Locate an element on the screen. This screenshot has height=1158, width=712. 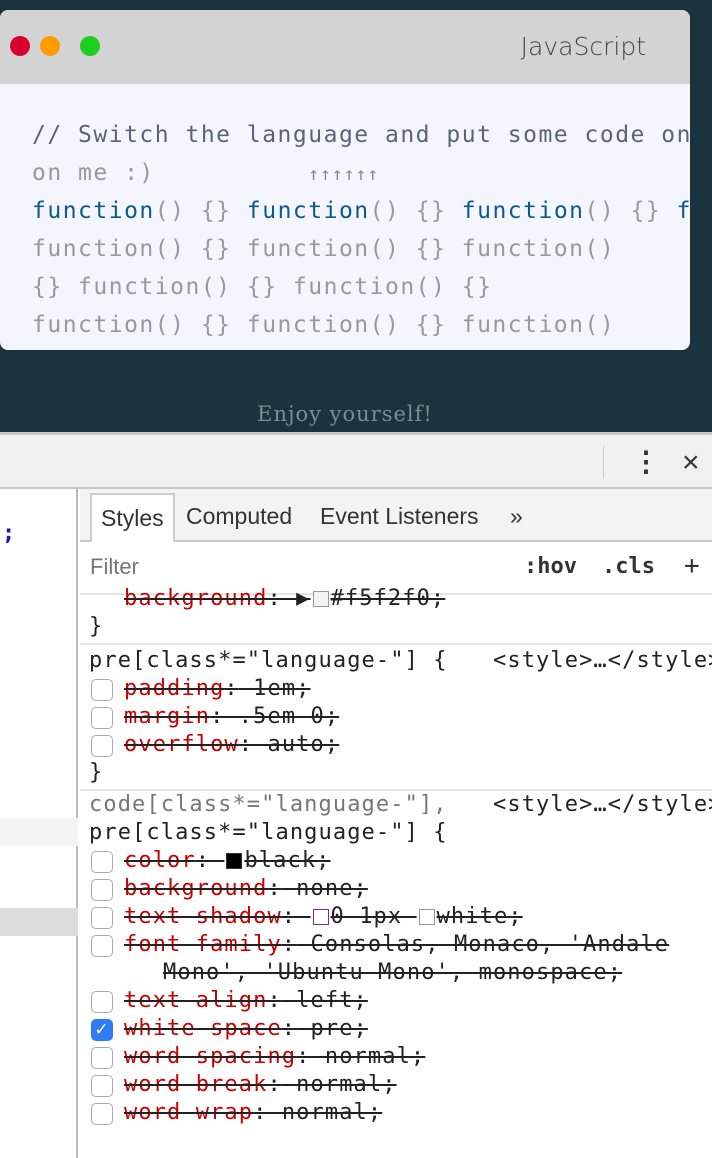
language-label: JavaScript is located at coordinates (583, 46).